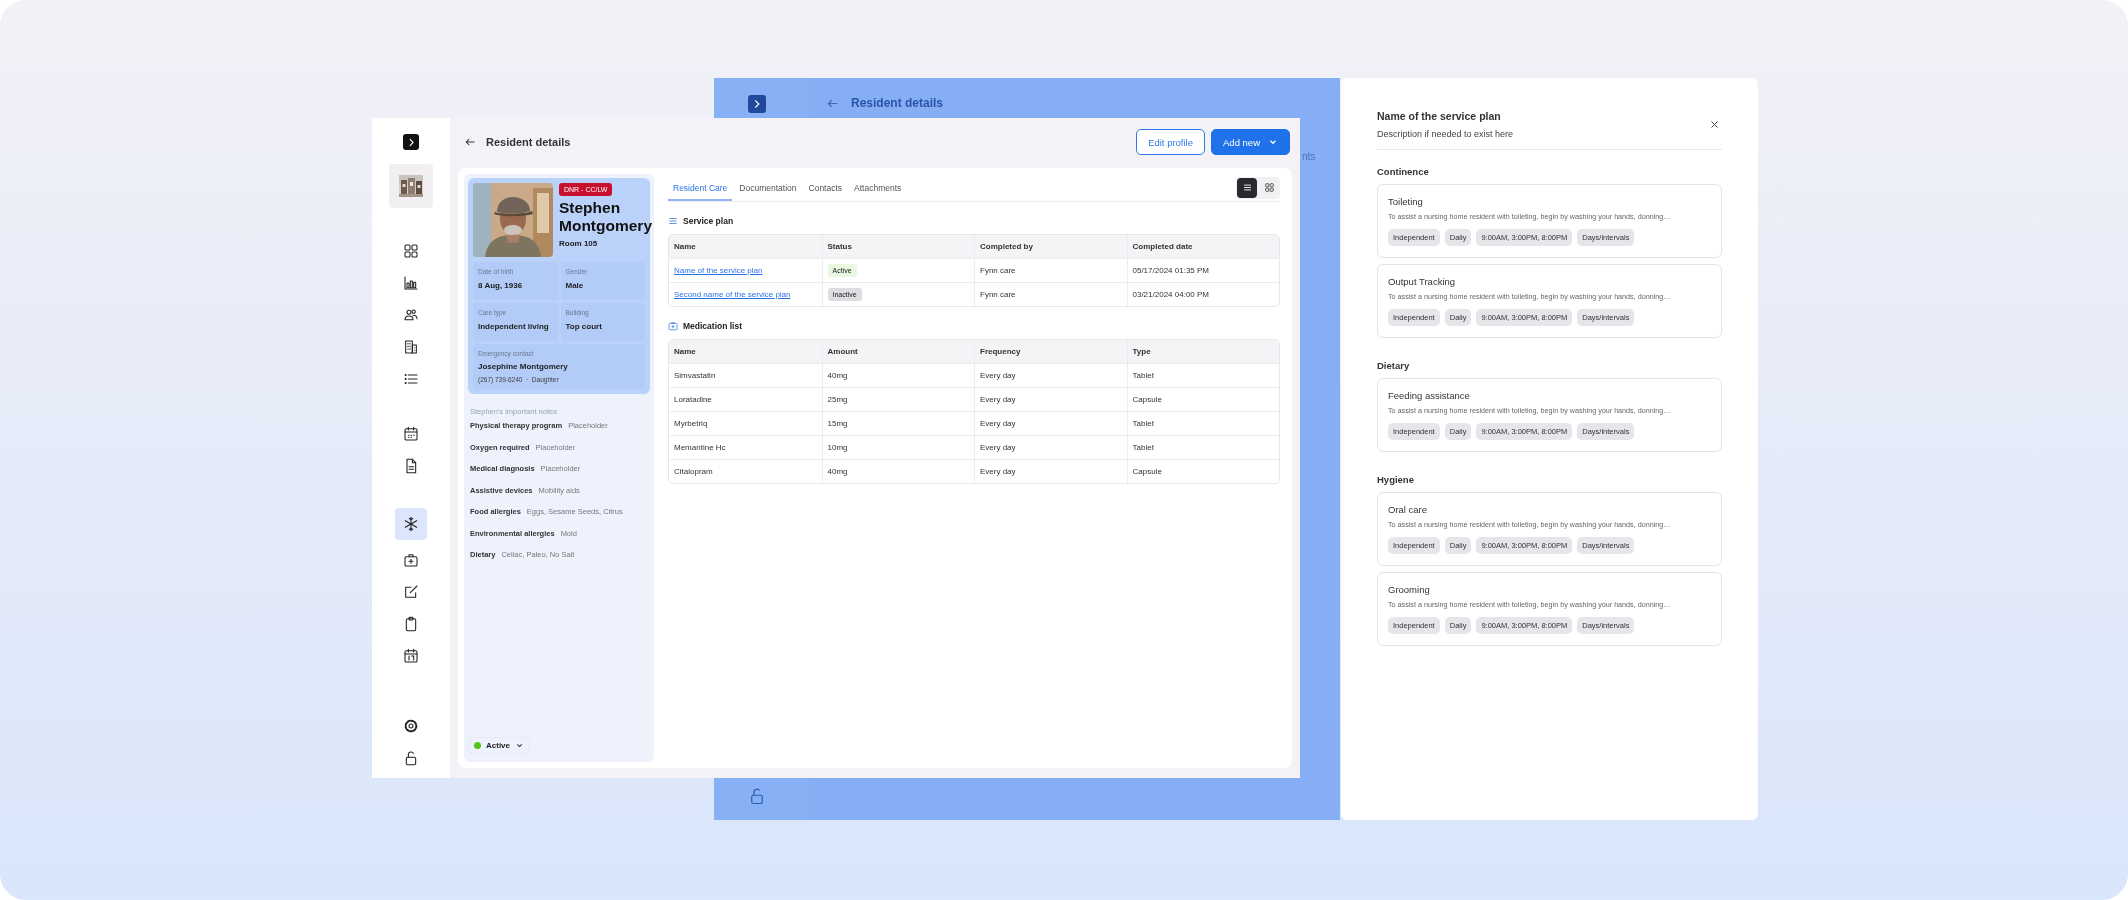 This screenshot has width=2128, height=900. Describe the element at coordinates (519, 745) in the screenshot. I see `caret-icon` at that location.